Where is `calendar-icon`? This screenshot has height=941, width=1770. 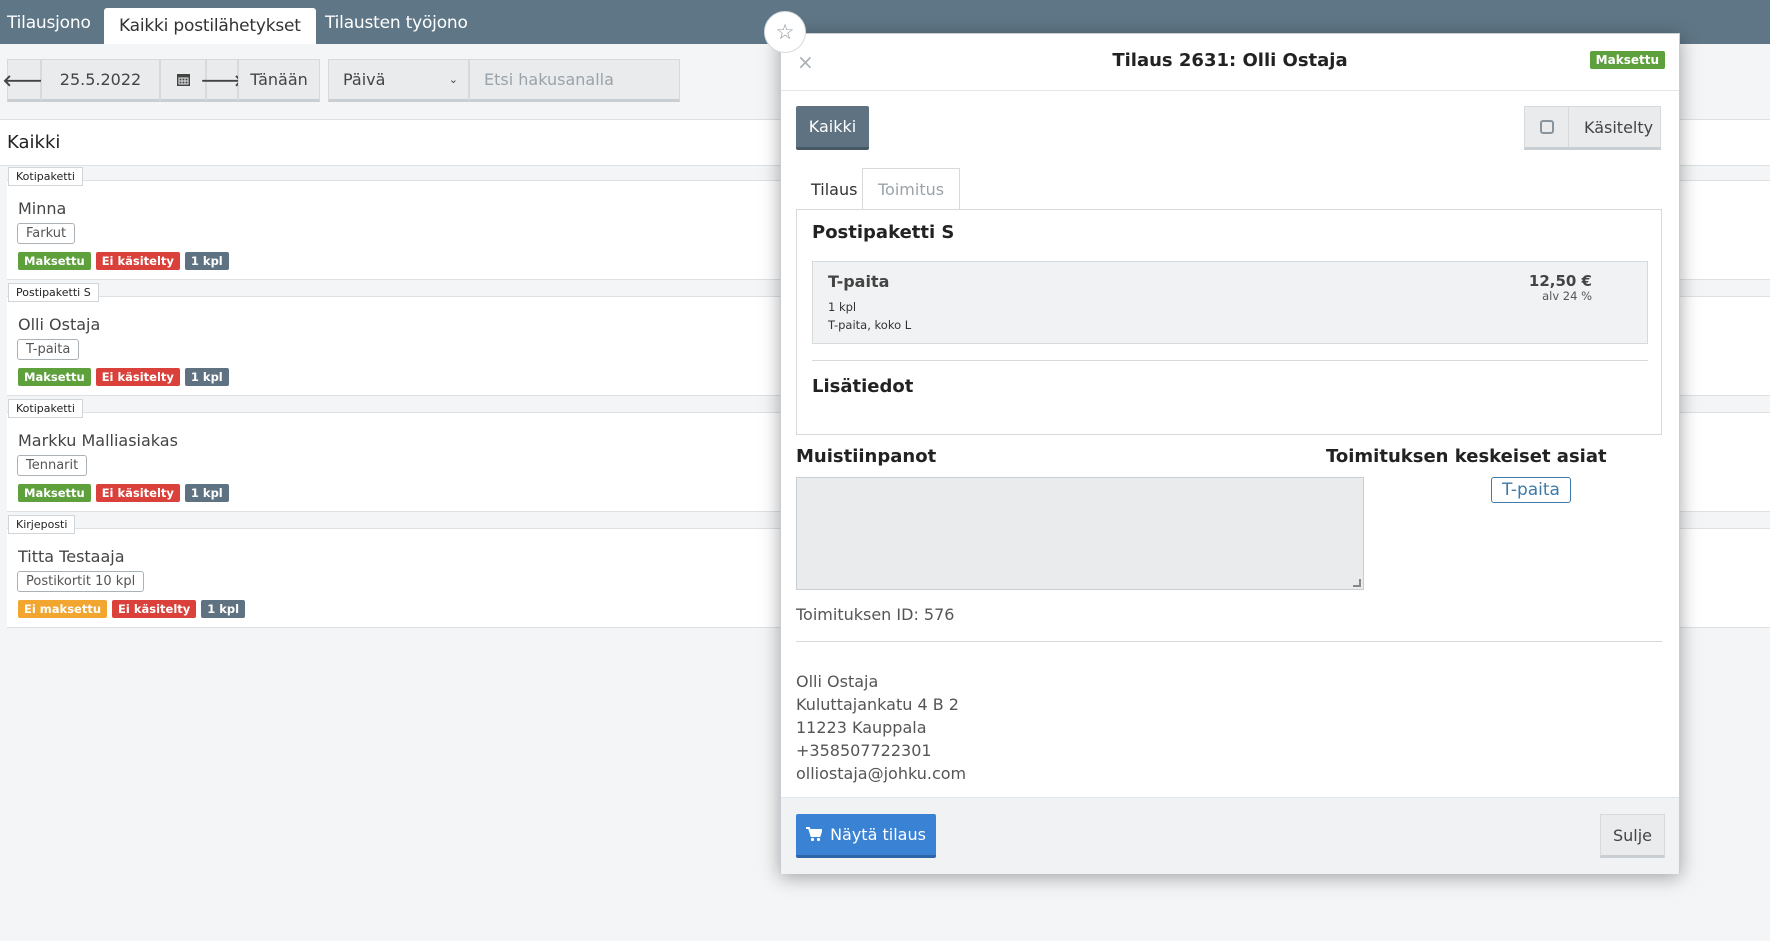
calendar-icon is located at coordinates (183, 80).